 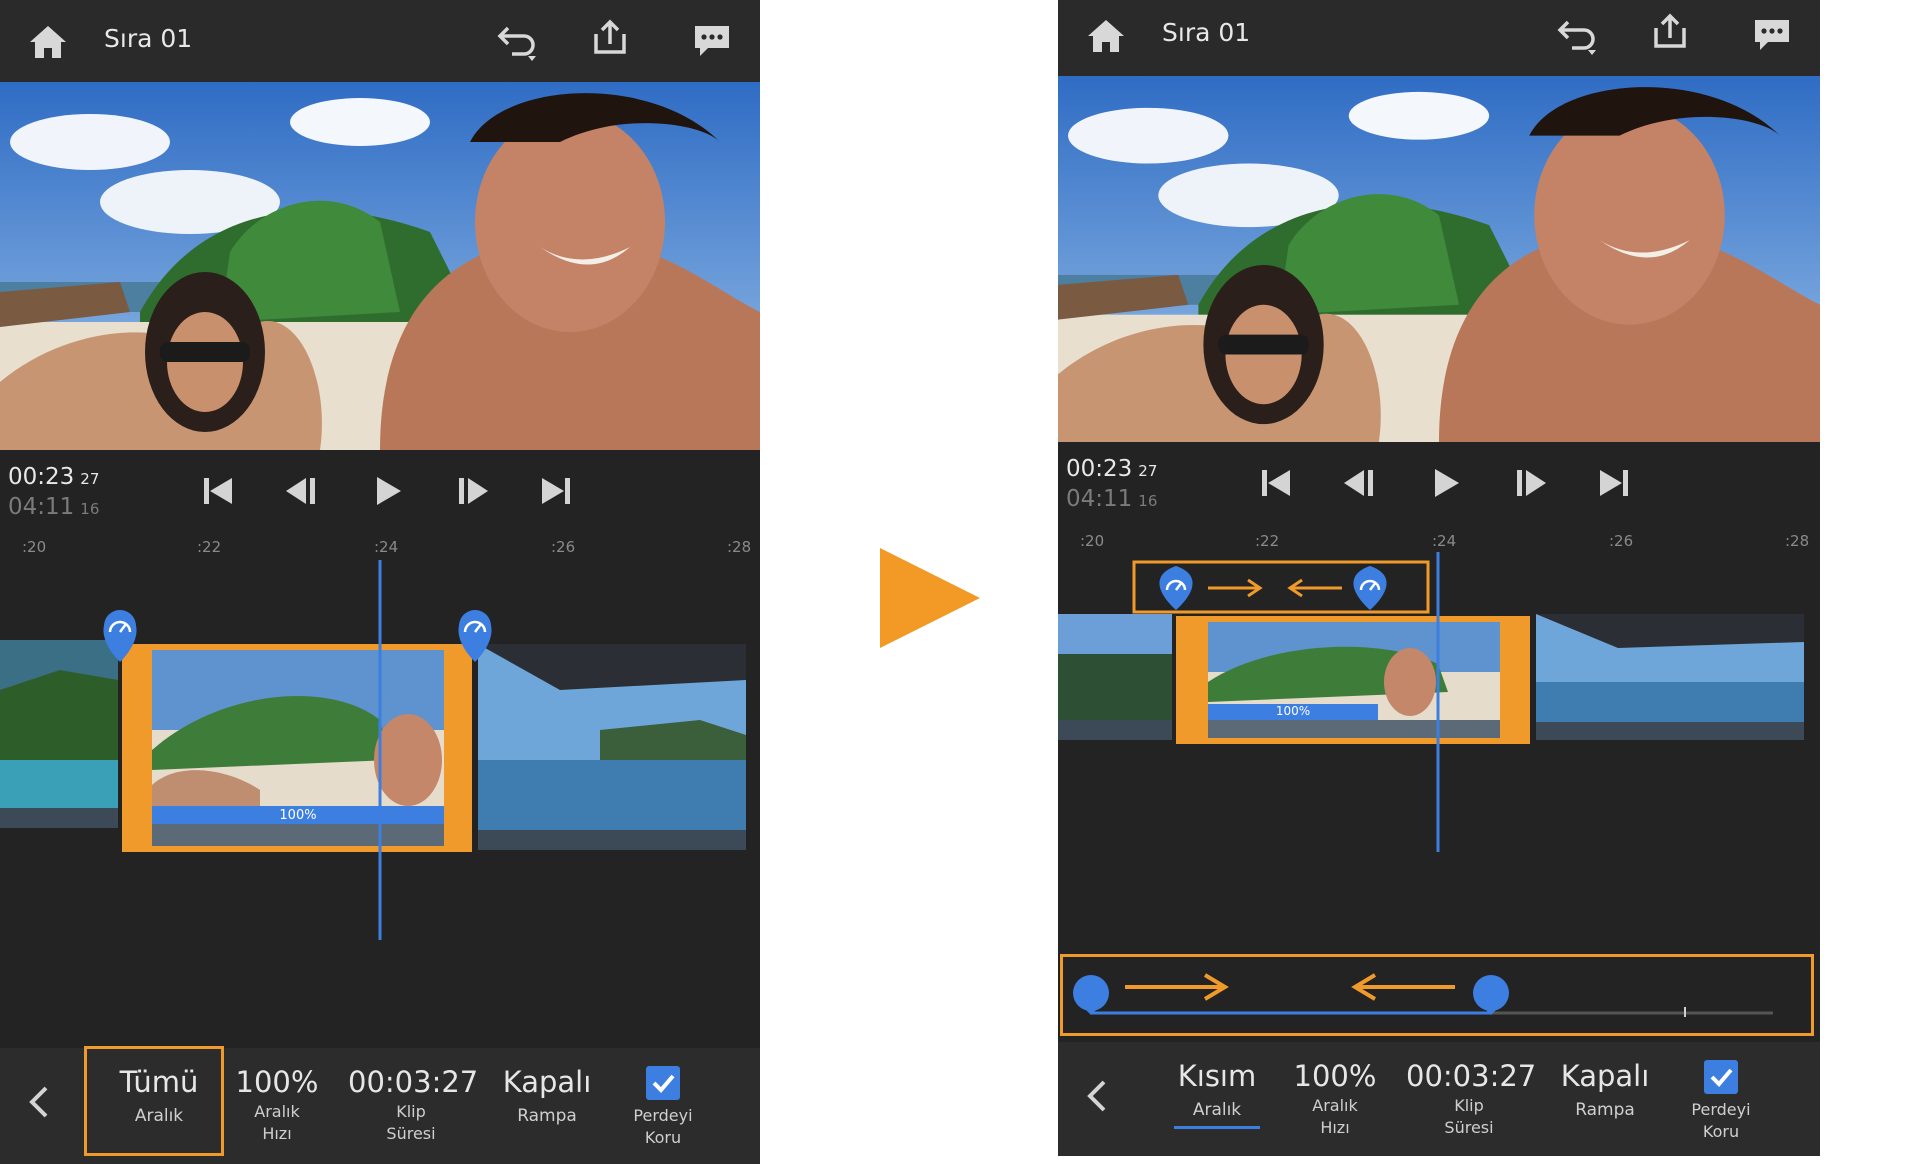 What do you see at coordinates (1091, 995) in the screenshot?
I see `range-start-handle` at bounding box center [1091, 995].